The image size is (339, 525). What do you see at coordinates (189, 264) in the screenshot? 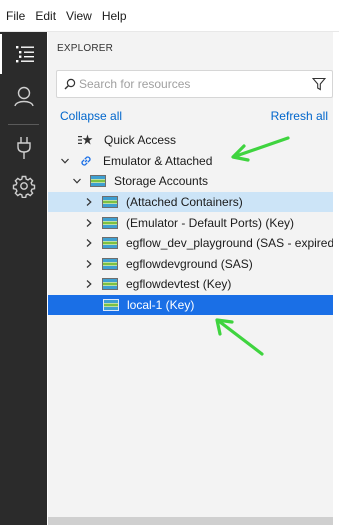
I see `tree-label: egflowdevground (SAS)` at bounding box center [189, 264].